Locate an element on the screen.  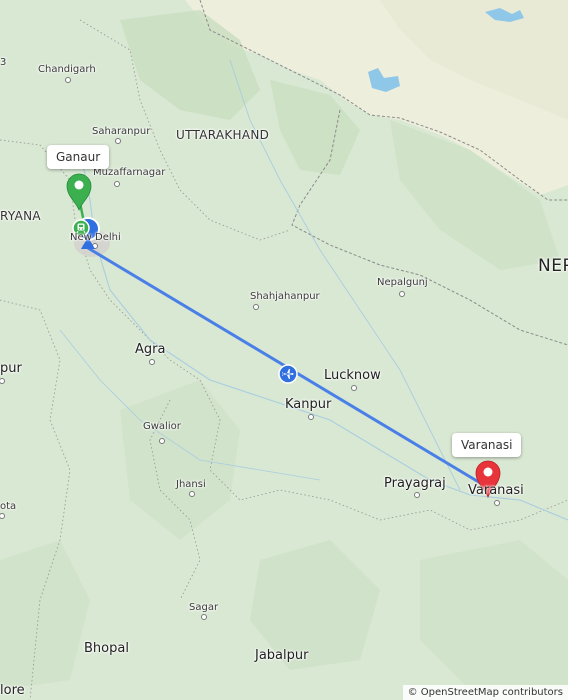
city-dot-shahjahanpur is located at coordinates (256, 307).